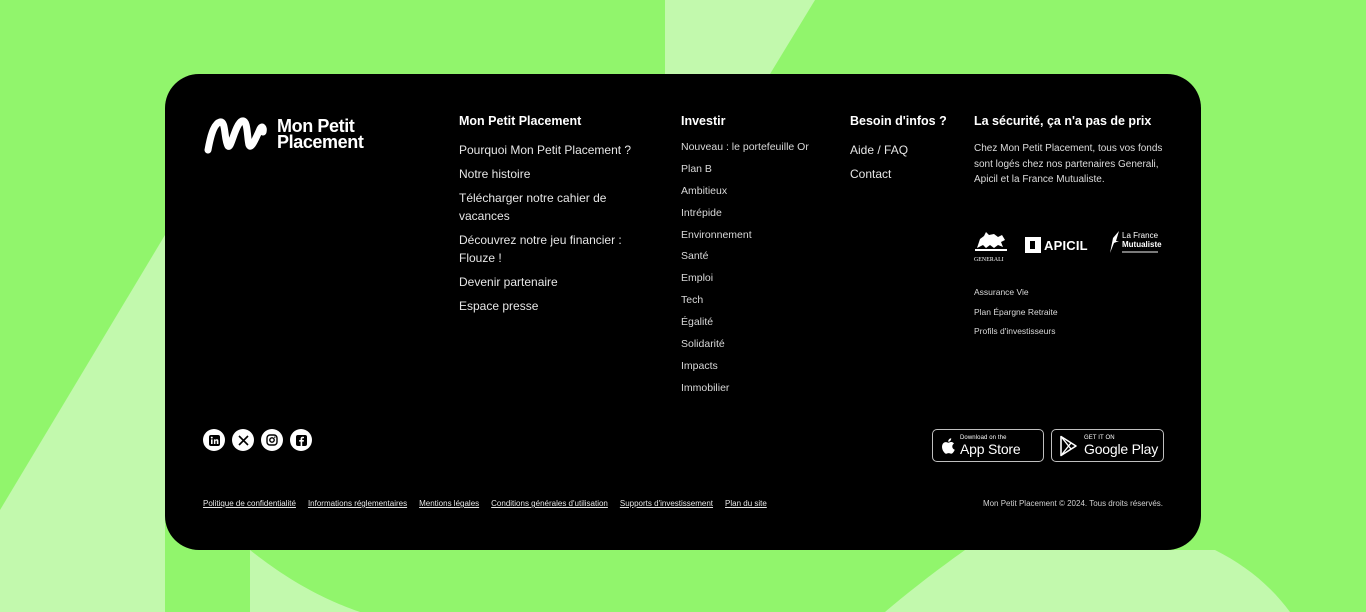  Describe the element at coordinates (761, 300) in the screenshot. I see `invest-link-tech: Tech` at that location.